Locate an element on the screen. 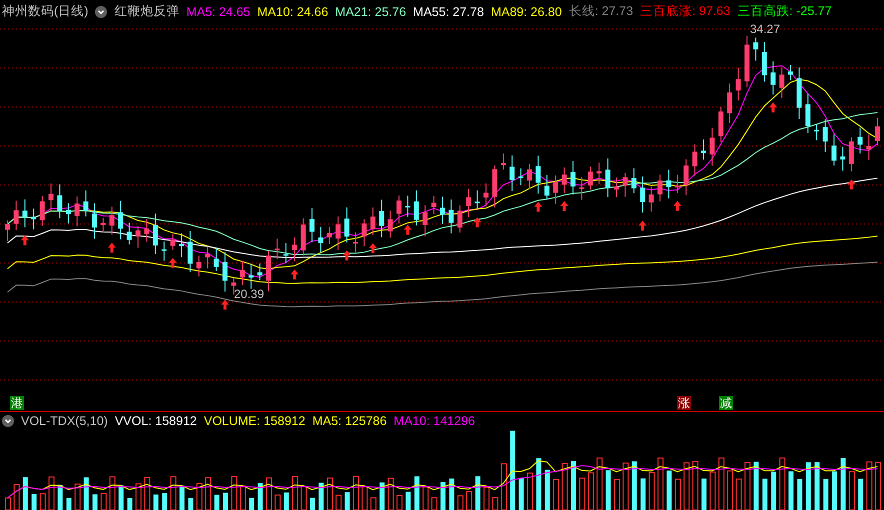 This screenshot has height=510, width=884. indicator-name: VOL-TDX(5,10) is located at coordinates (64, 421).